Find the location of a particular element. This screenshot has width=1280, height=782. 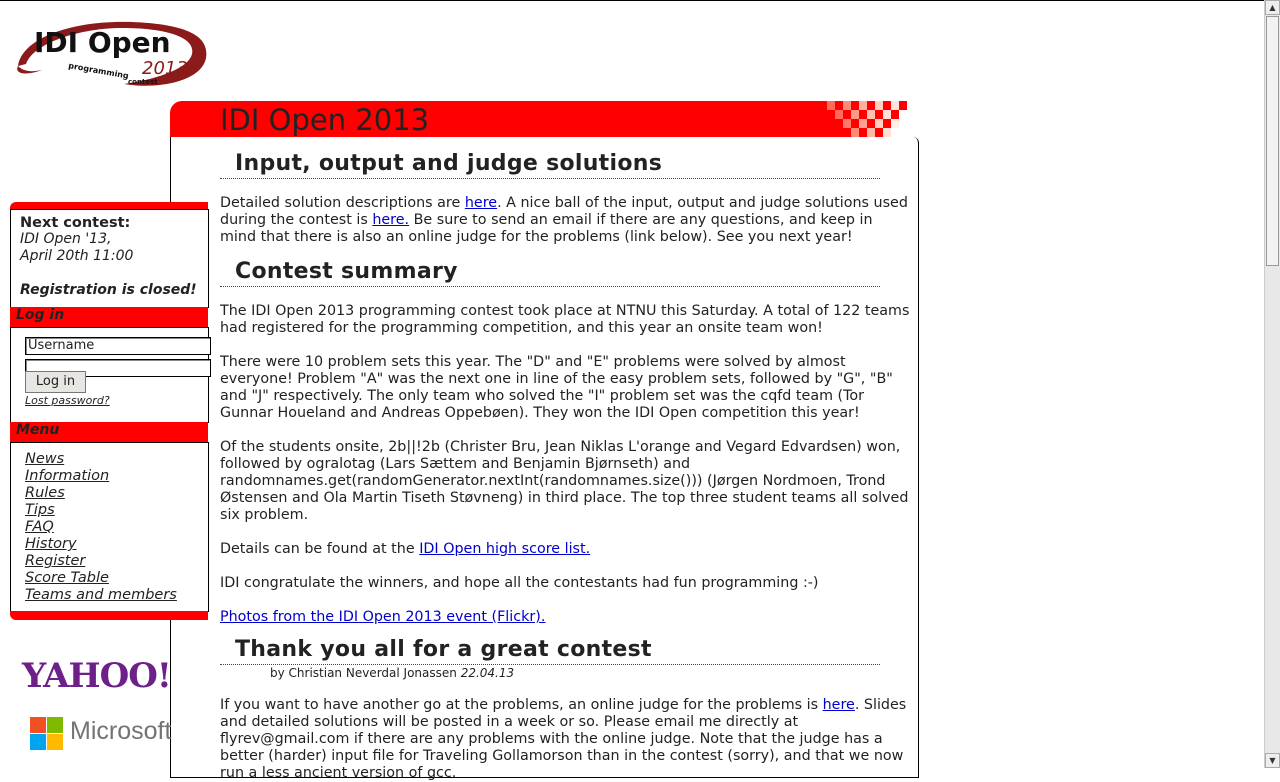

article-heading-thanks: Thank you all for a great contest is located at coordinates (550, 650).